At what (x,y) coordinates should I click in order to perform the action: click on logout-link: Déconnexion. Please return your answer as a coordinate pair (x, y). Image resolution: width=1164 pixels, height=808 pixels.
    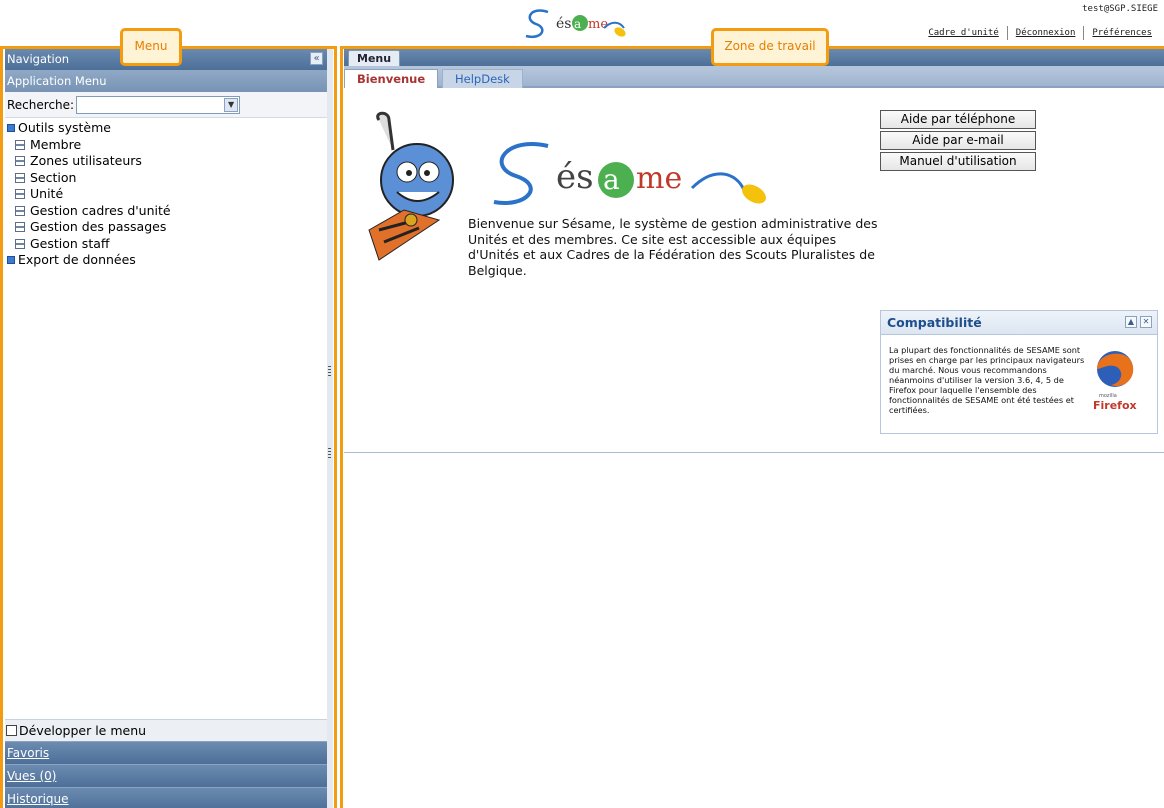
    Looking at the image, I should click on (1046, 33).